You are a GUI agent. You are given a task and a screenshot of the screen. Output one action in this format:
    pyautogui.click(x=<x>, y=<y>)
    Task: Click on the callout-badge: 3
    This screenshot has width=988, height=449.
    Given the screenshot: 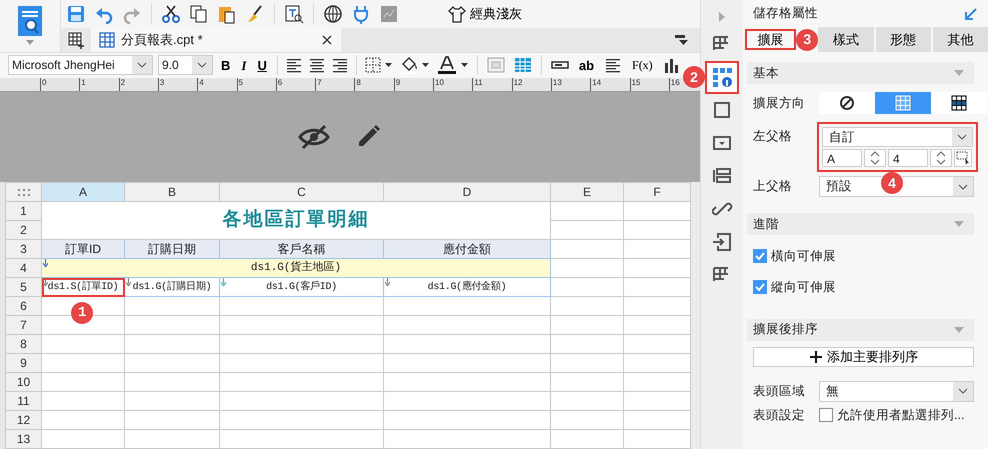 What is the action you would take?
    pyautogui.click(x=807, y=39)
    